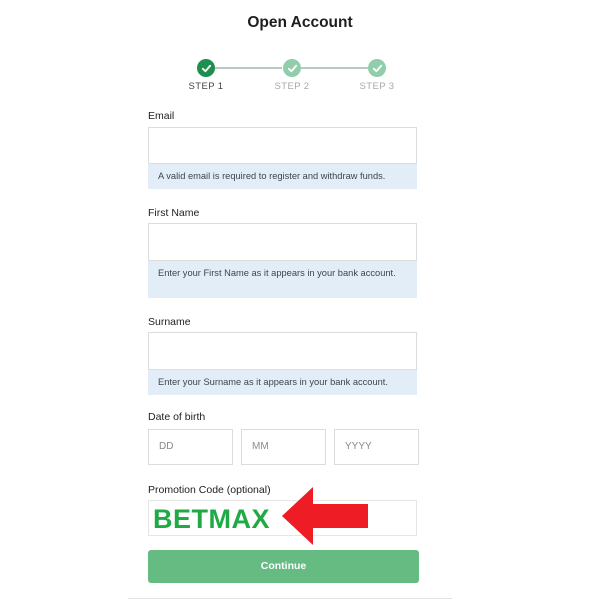 Image resolution: width=600 pixels, height=600 pixels. What do you see at coordinates (290, 598) in the screenshot?
I see `divider` at bounding box center [290, 598].